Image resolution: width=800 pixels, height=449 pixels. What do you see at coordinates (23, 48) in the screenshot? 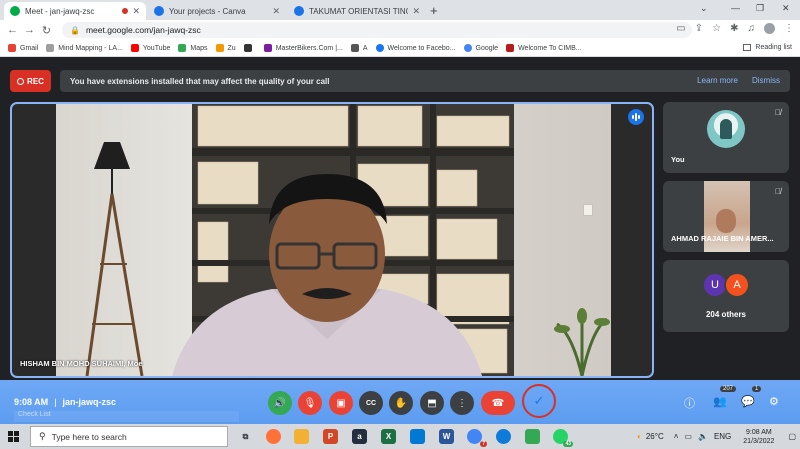
I see `bookmark-gmail: Gmail` at bounding box center [23, 48].